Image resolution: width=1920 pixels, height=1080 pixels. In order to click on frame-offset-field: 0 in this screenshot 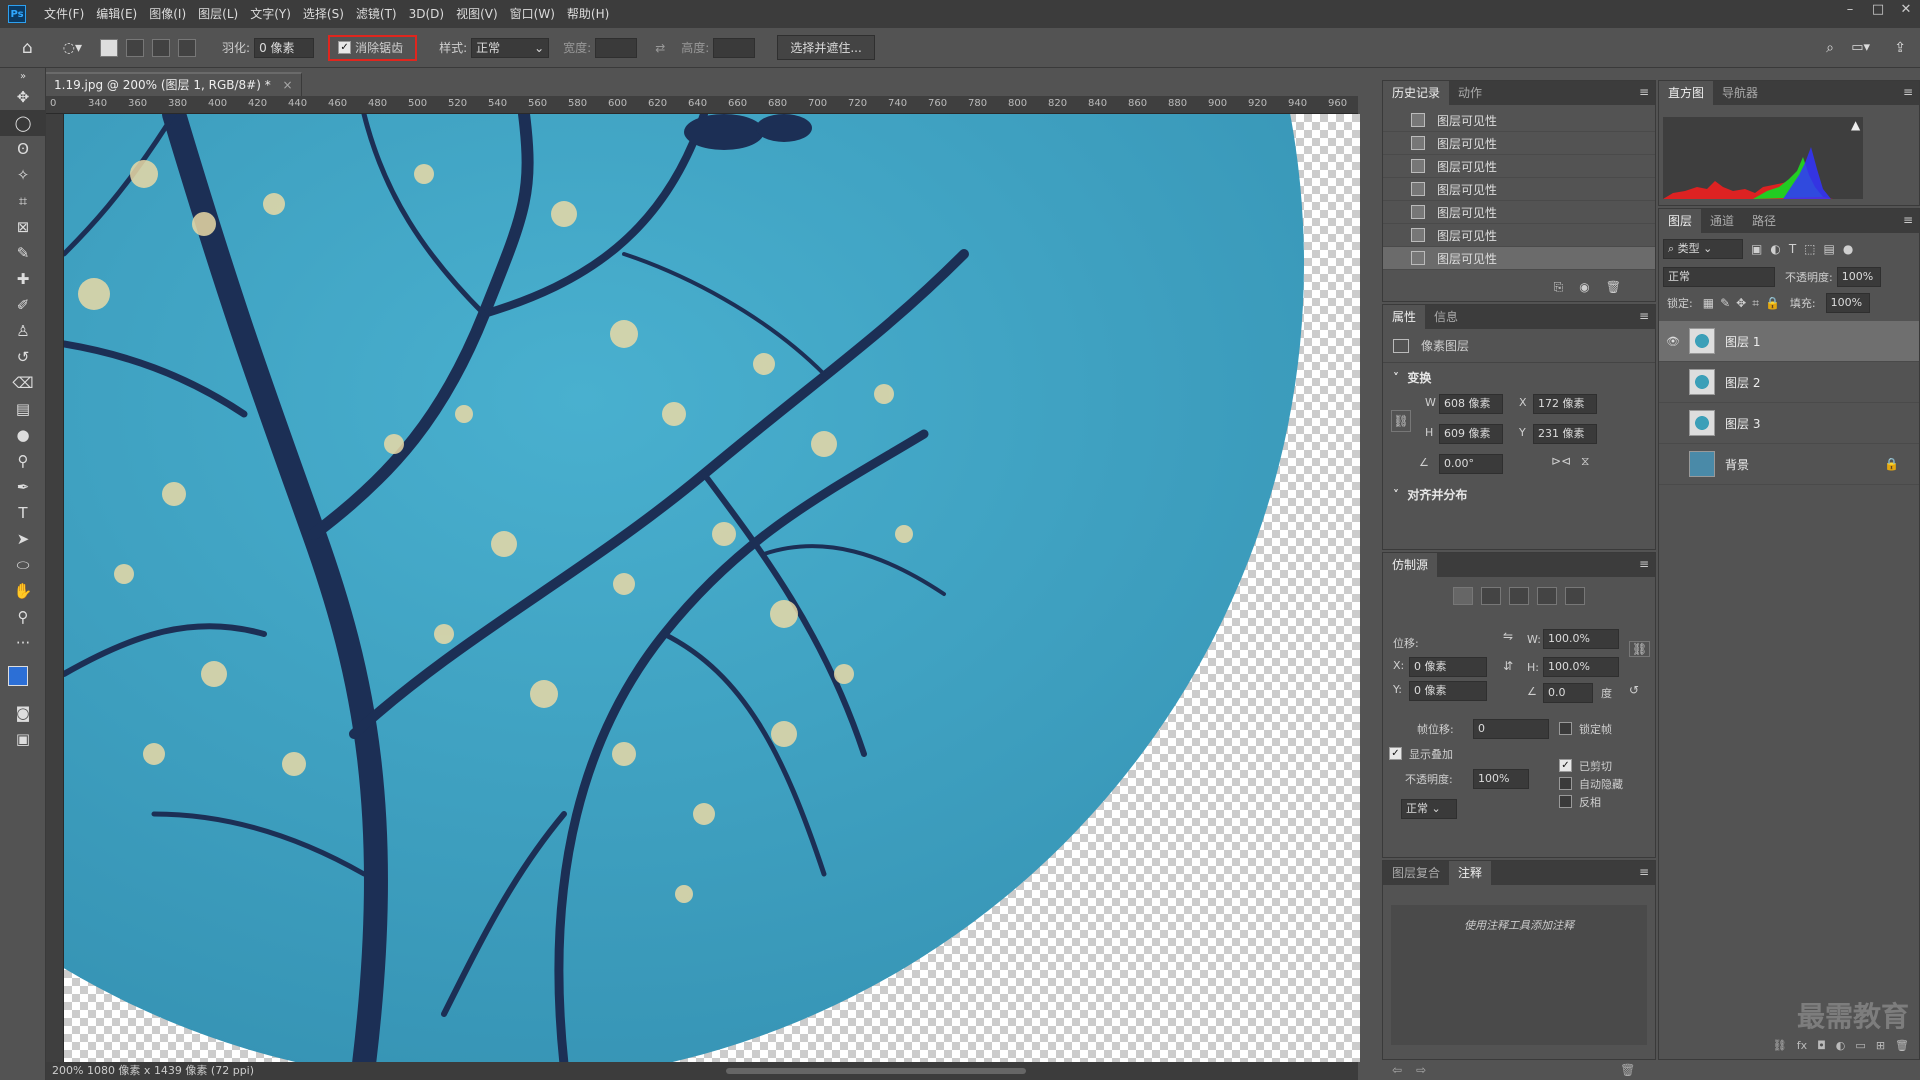, I will do `click(1511, 729)`.